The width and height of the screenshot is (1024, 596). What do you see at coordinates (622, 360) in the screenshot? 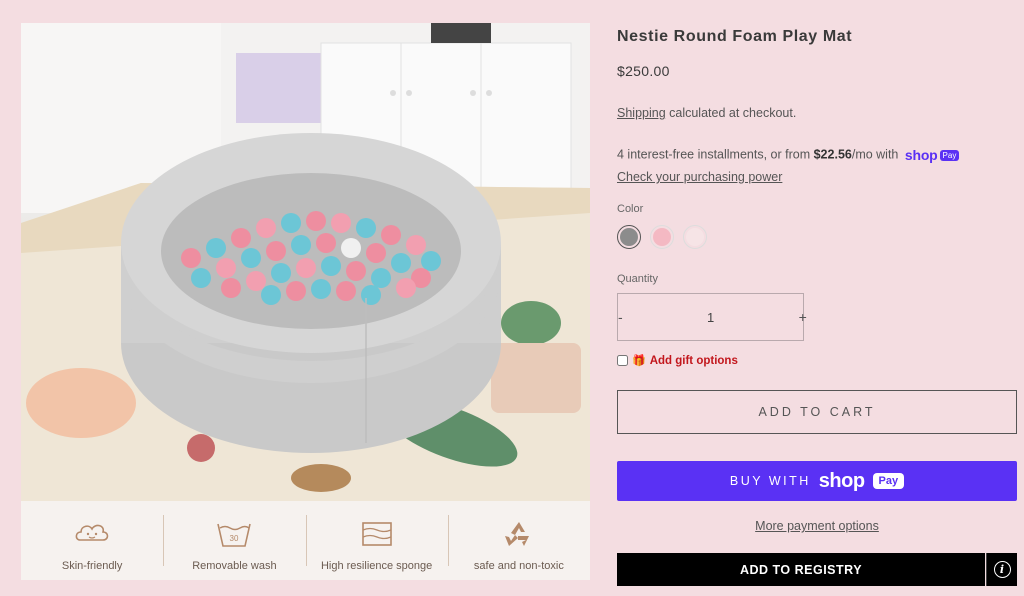
I see `gift-options-checkbox` at bounding box center [622, 360].